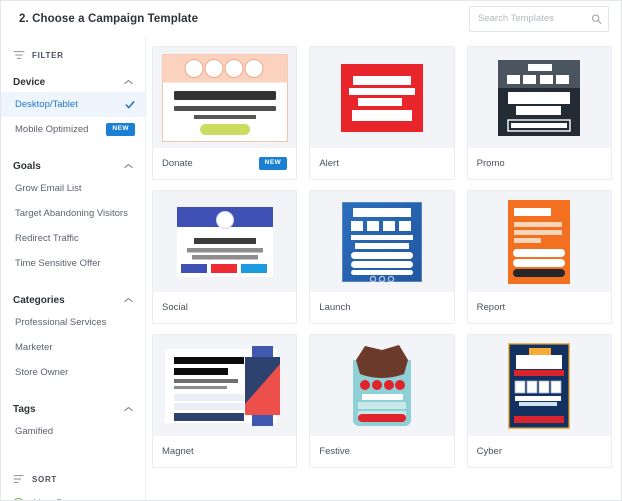 The height and width of the screenshot is (501, 622). I want to click on filter-option-label: Time Sensitive Offer, so click(58, 263).